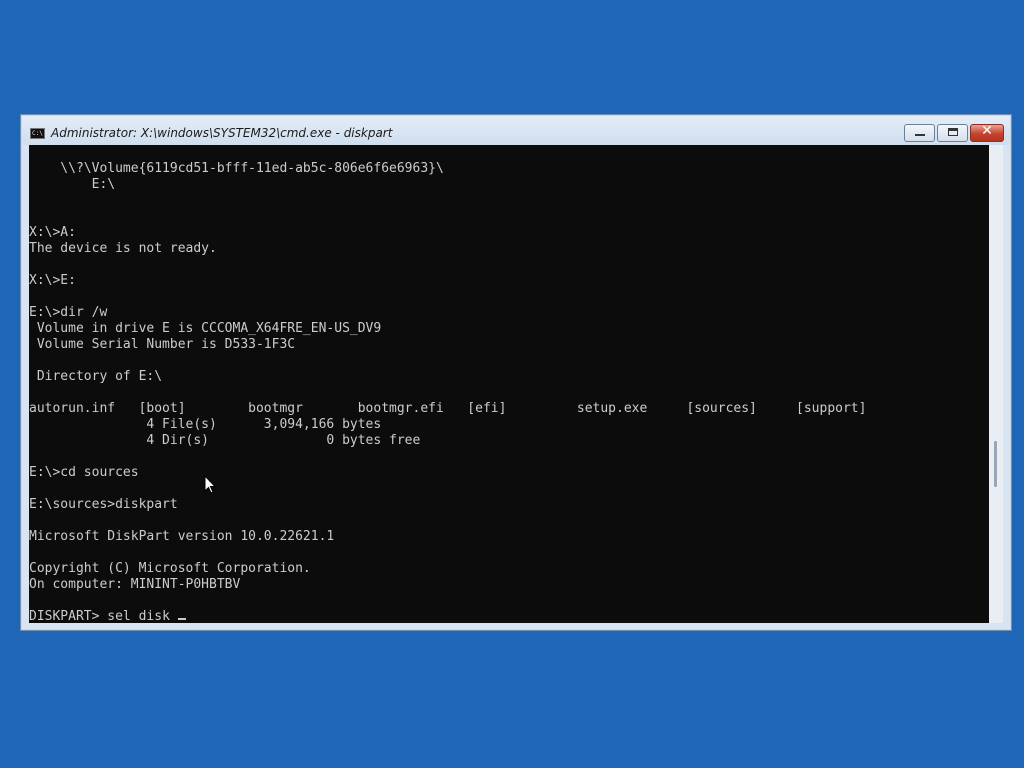 This screenshot has height=768, width=1024. I want to click on minimize-icon, so click(920, 135).